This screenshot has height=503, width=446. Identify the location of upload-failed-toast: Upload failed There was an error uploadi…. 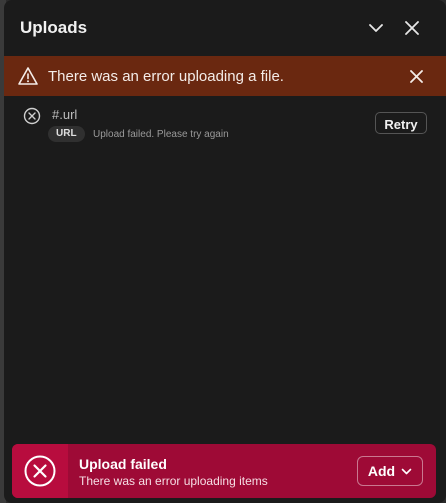
(224, 471).